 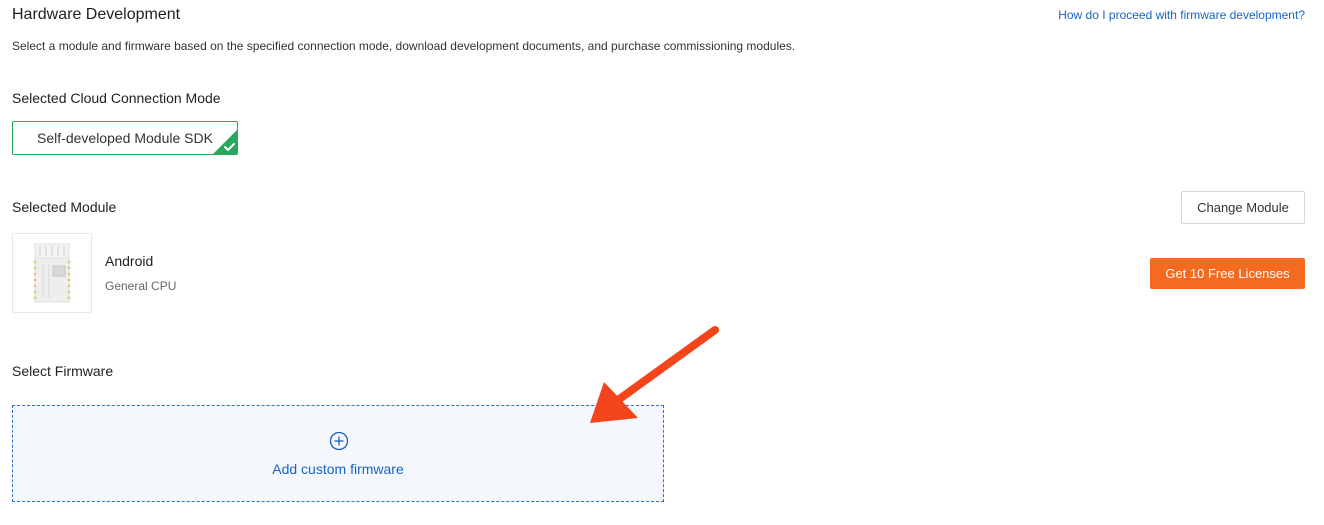 What do you see at coordinates (339, 441) in the screenshot?
I see `plus-circle-icon` at bounding box center [339, 441].